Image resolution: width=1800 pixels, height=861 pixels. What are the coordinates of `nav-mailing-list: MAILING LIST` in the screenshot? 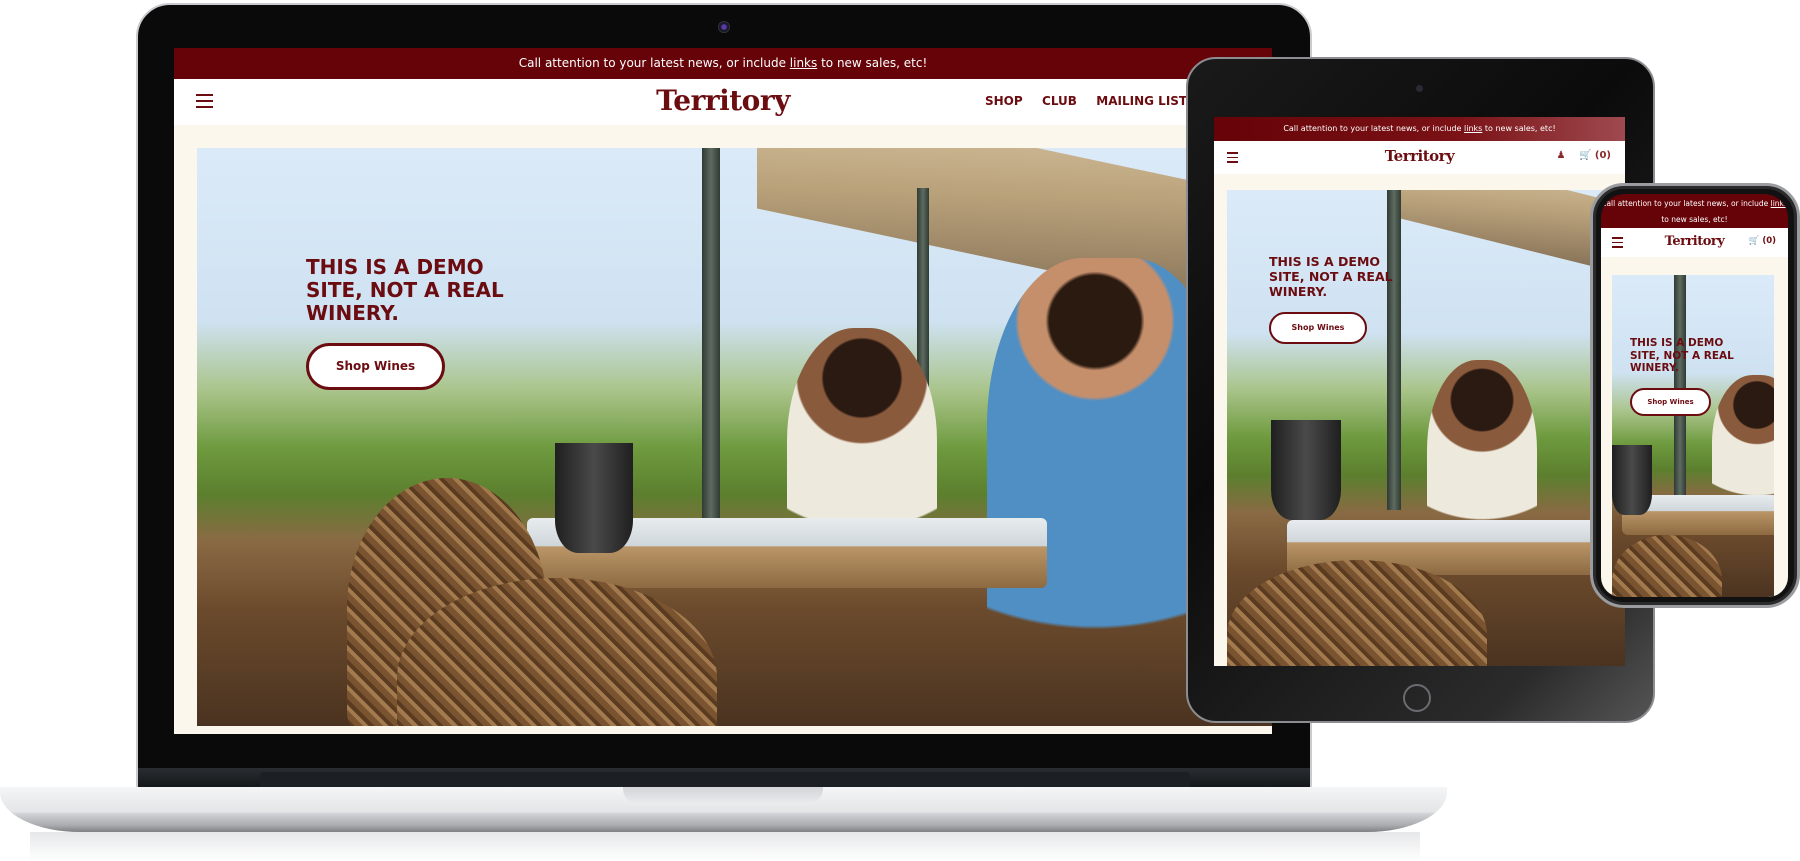 It's located at (1141, 101).